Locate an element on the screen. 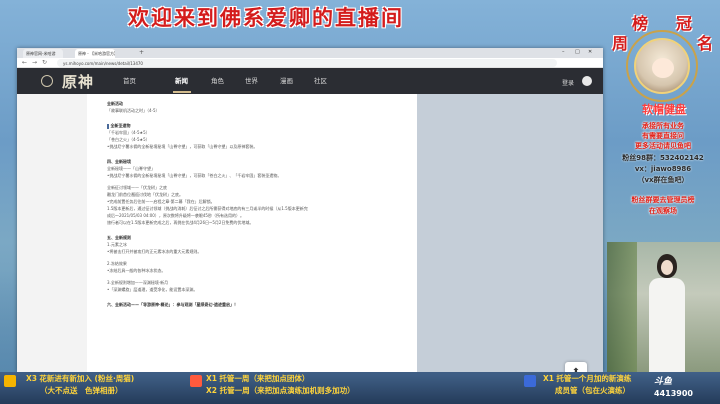  article-heading: 全新活动 is located at coordinates (252, 103).